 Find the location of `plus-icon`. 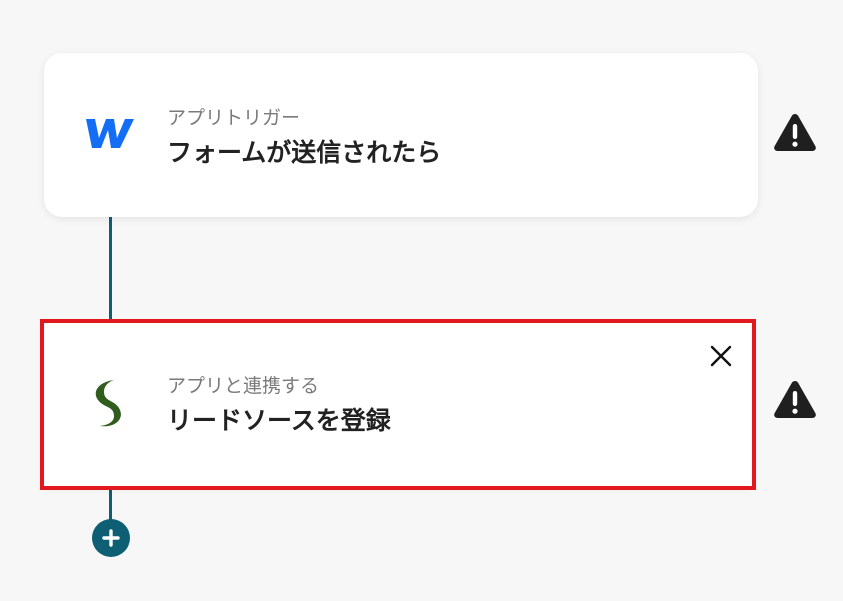

plus-icon is located at coordinates (111, 538).